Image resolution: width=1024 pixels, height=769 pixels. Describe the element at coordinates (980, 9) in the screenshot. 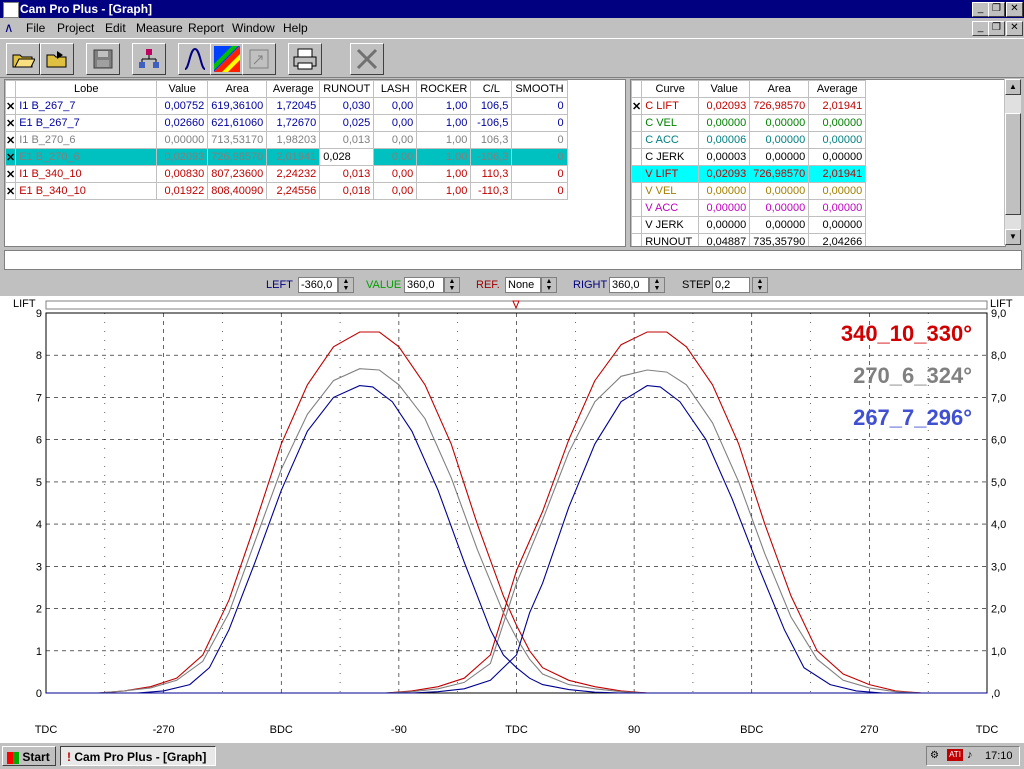

I see `minimize-button: _` at that location.